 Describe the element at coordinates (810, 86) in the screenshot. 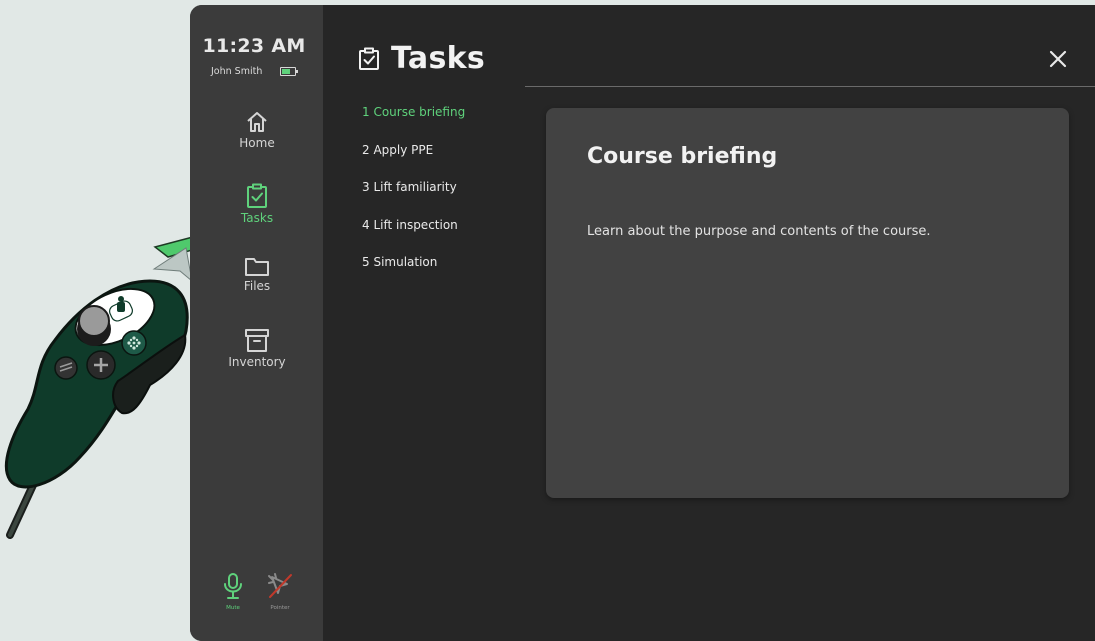

I see `header-divider` at that location.